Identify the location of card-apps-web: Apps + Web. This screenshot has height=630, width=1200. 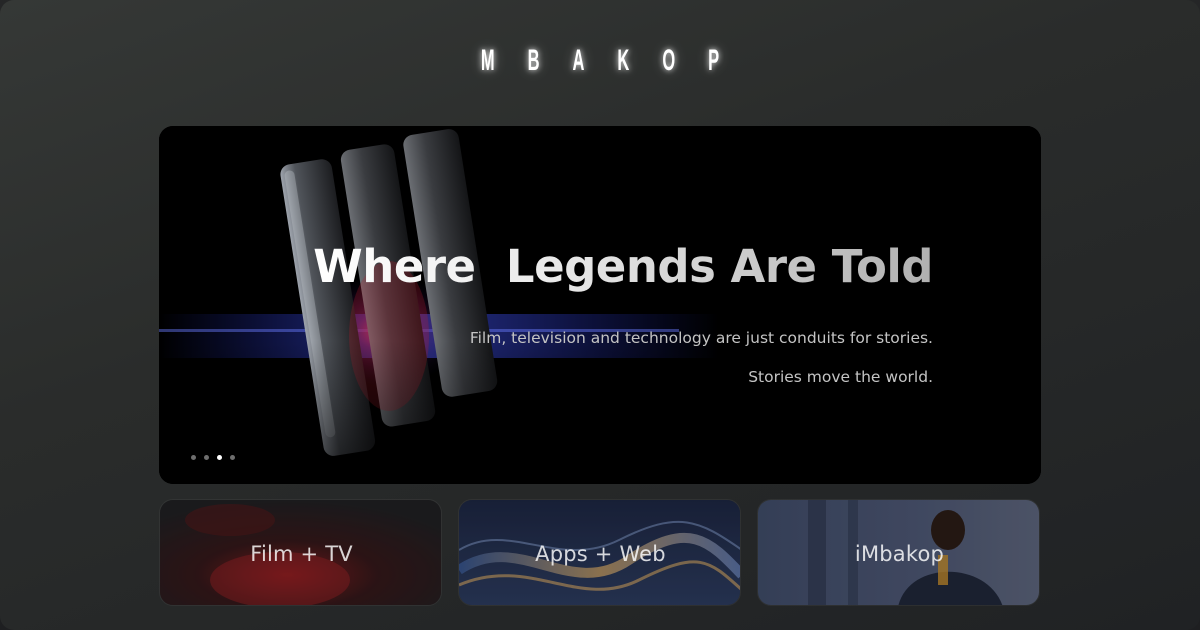
(599, 552).